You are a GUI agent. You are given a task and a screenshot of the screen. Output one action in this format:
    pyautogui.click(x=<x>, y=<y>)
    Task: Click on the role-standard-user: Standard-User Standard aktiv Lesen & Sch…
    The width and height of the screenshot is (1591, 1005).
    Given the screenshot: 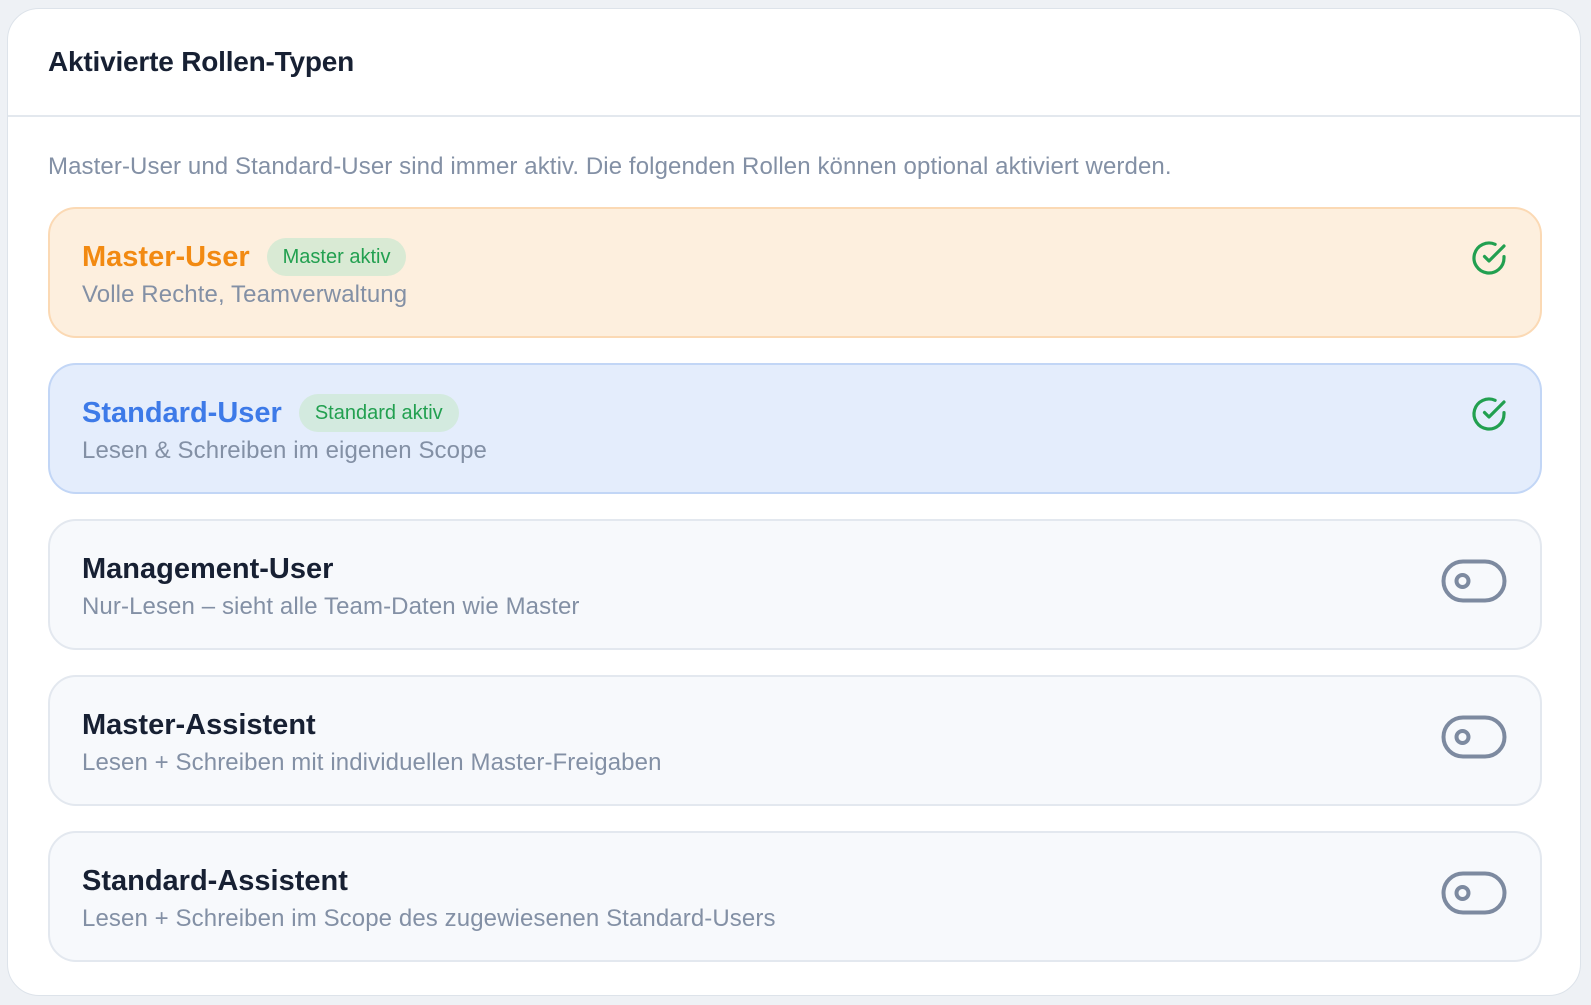 What is the action you would take?
    pyautogui.click(x=795, y=428)
    